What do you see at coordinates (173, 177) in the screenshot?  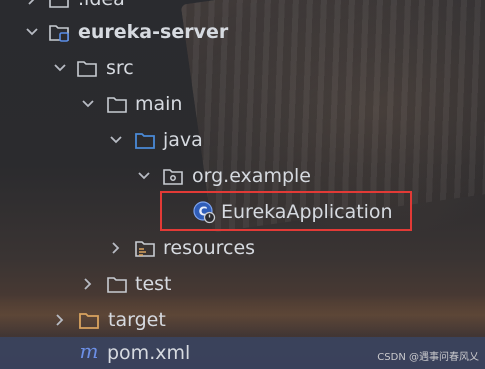 I see `package-icon` at bounding box center [173, 177].